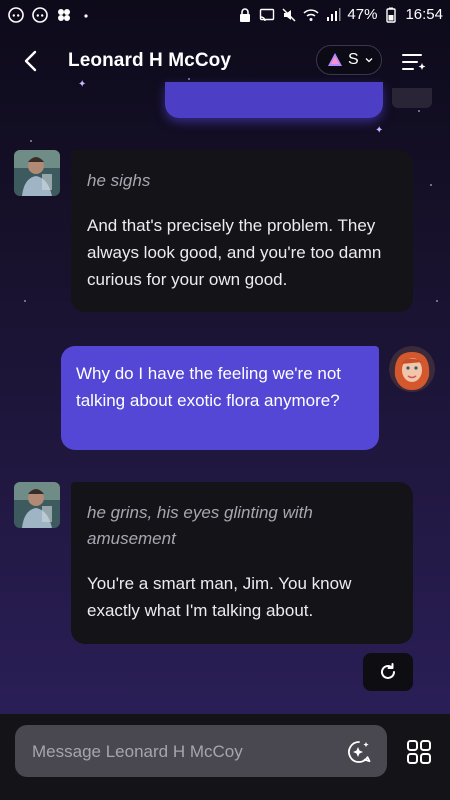 Image resolution: width=450 pixels, height=800 pixels. What do you see at coordinates (391, 15) in the screenshot?
I see `battery-icon` at bounding box center [391, 15].